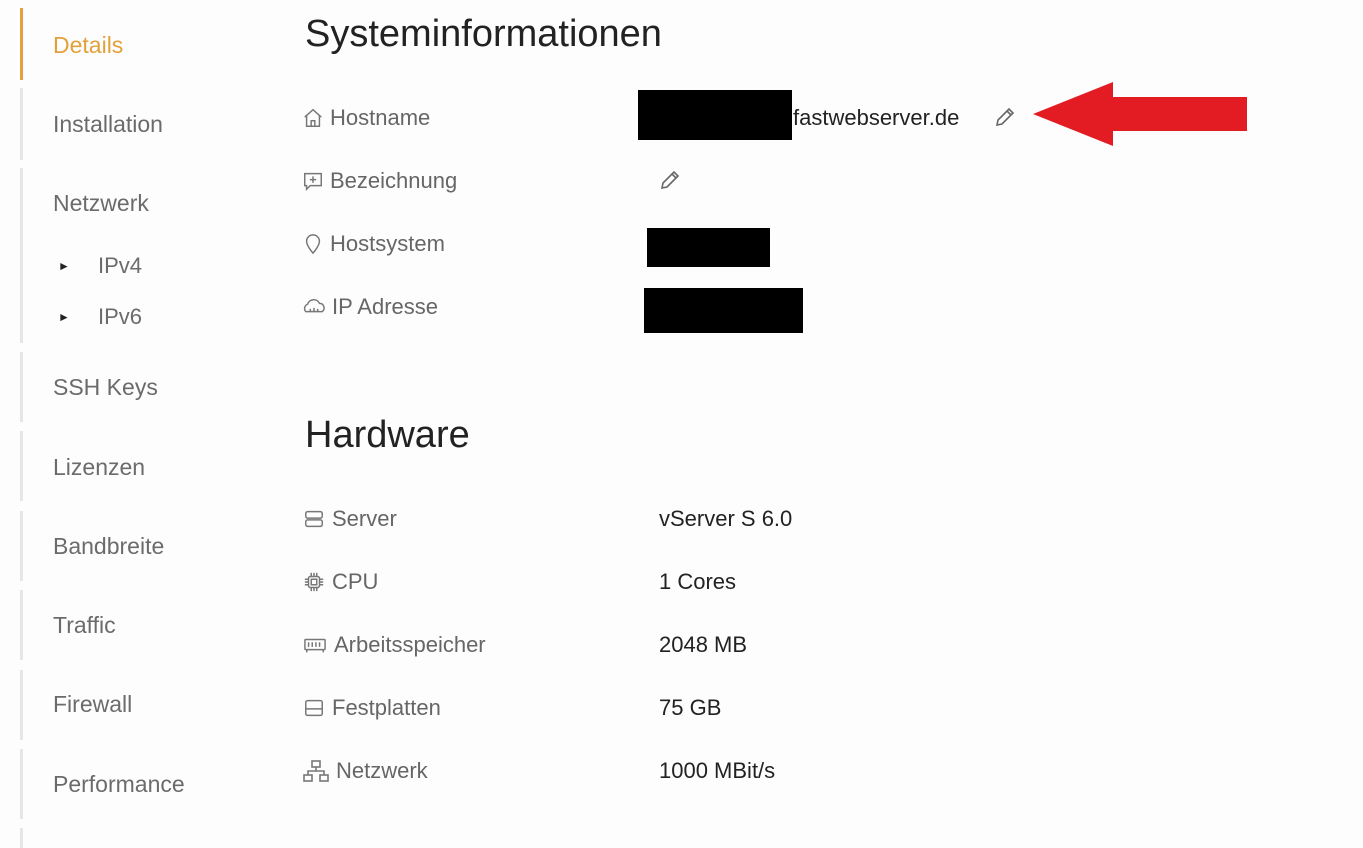 The width and height of the screenshot is (1363, 848). What do you see at coordinates (88, 45) in the screenshot?
I see `sidebar-item-details: Details` at bounding box center [88, 45].